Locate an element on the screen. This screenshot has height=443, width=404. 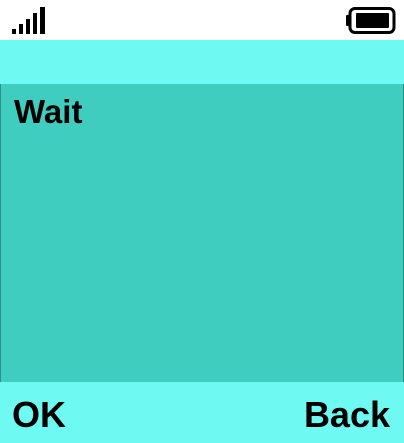
wait-message: Wait is located at coordinates (48, 111).